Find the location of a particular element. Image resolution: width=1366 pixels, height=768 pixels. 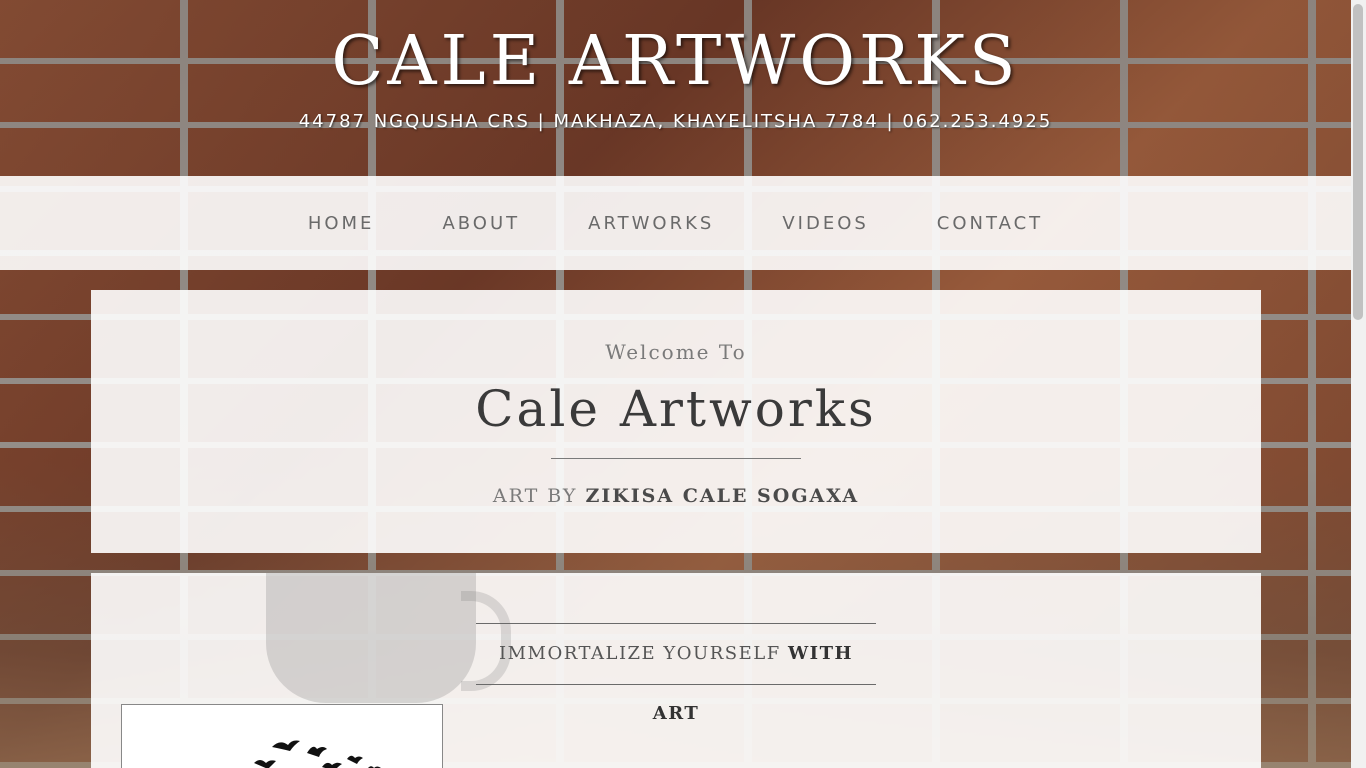

welcome-text: Welcome To is located at coordinates (676, 352).